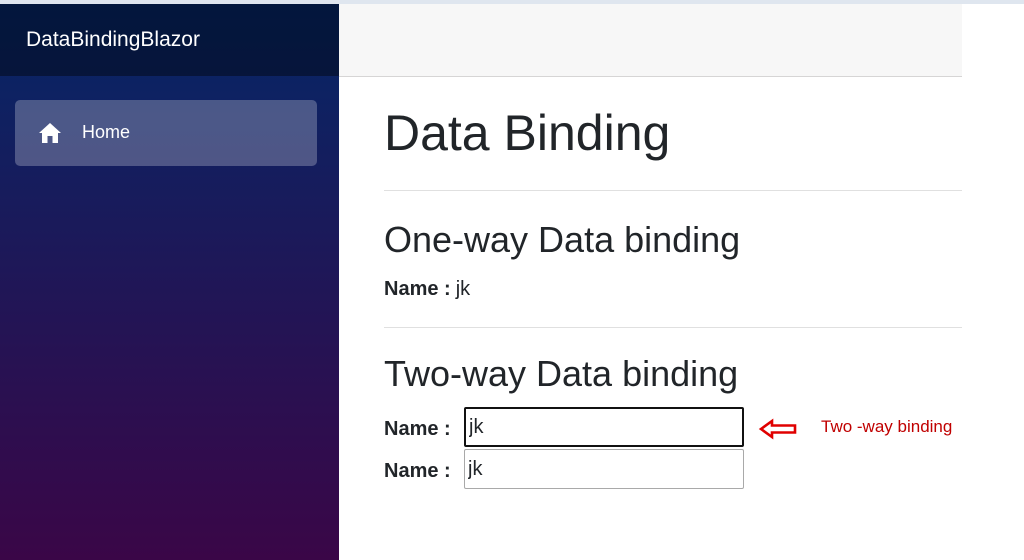  What do you see at coordinates (166, 133) in the screenshot?
I see `sidebar-item-home: Home` at bounding box center [166, 133].